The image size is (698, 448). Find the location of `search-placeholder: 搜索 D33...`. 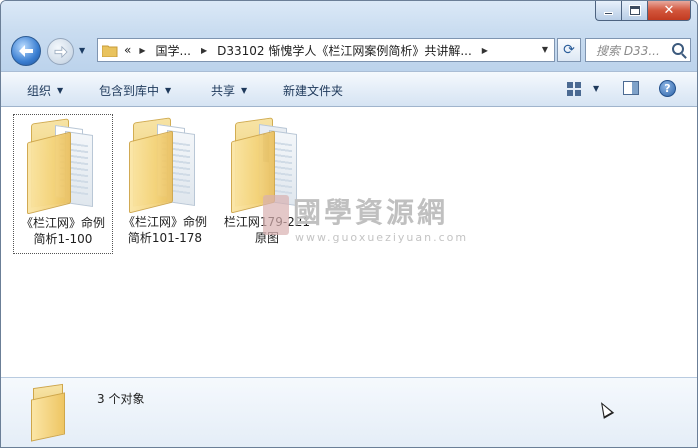

search-placeholder: 搜索 D33... is located at coordinates (628, 50).